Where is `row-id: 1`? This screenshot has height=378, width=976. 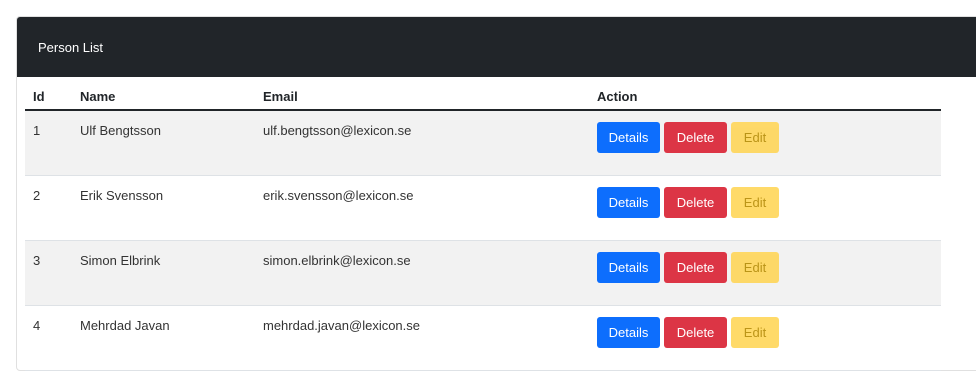
row-id: 1 is located at coordinates (37, 130).